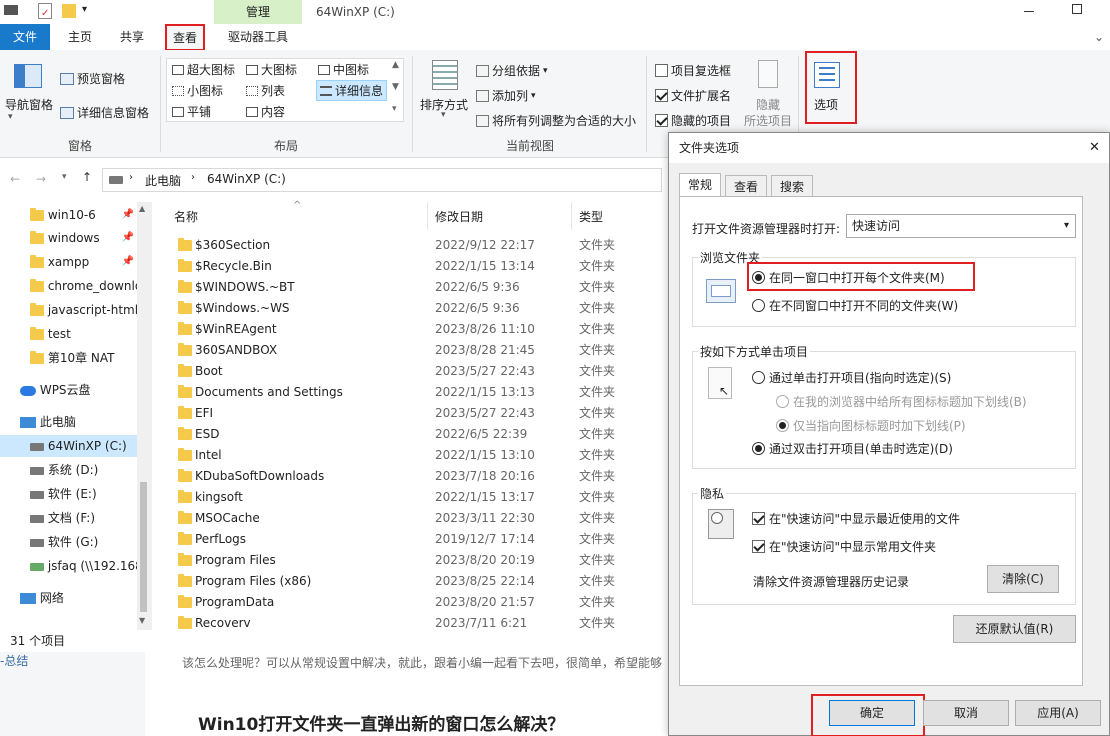 This screenshot has width=1110, height=736. Describe the element at coordinates (29, 104) in the screenshot. I see `navigation-pane-button: 导航窗格` at that location.